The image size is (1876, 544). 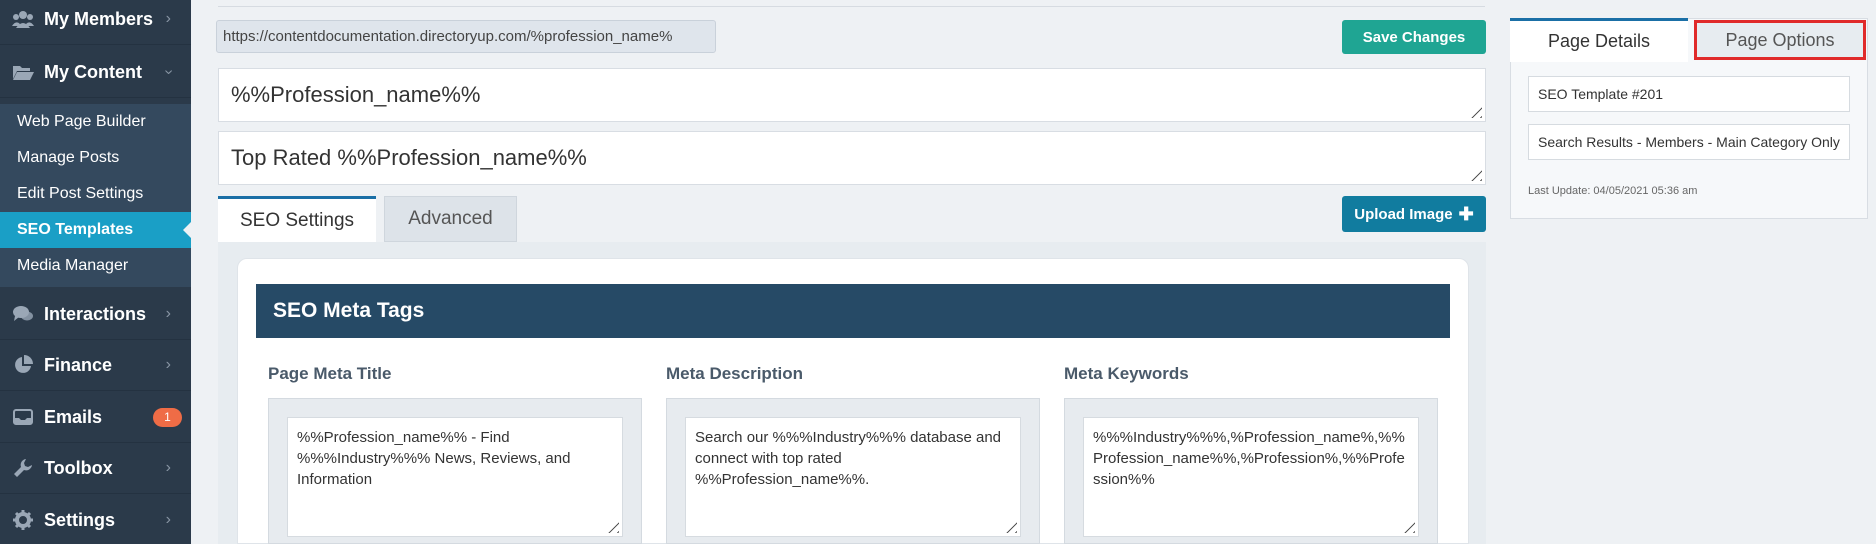 What do you see at coordinates (1126, 373) in the screenshot?
I see `meta-keywords-label: Meta Keywords` at bounding box center [1126, 373].